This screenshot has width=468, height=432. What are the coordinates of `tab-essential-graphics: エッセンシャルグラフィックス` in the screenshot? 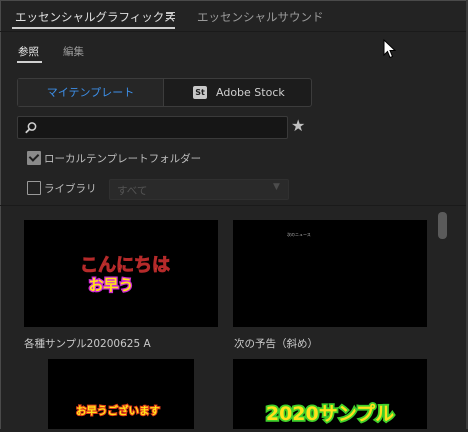 It's located at (95, 17).